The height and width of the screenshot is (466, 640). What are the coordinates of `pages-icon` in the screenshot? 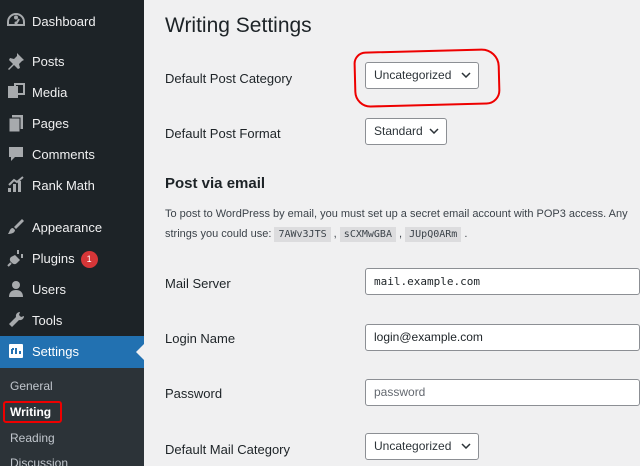 It's located at (15, 124).